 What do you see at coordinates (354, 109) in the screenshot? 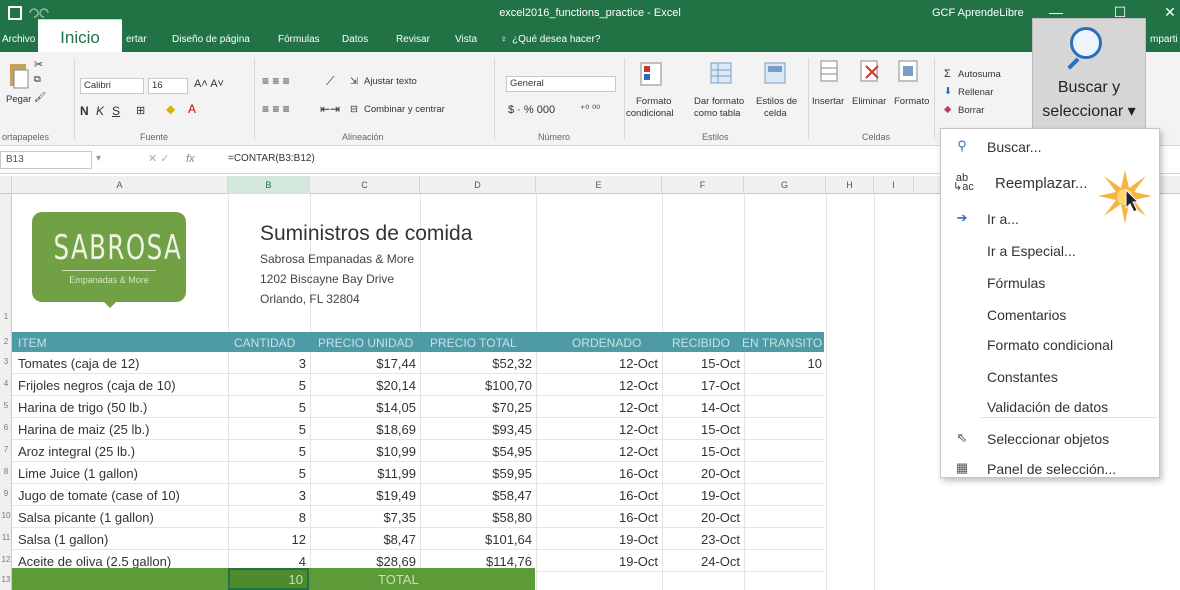
I see `merge-icon: ⊟` at bounding box center [354, 109].